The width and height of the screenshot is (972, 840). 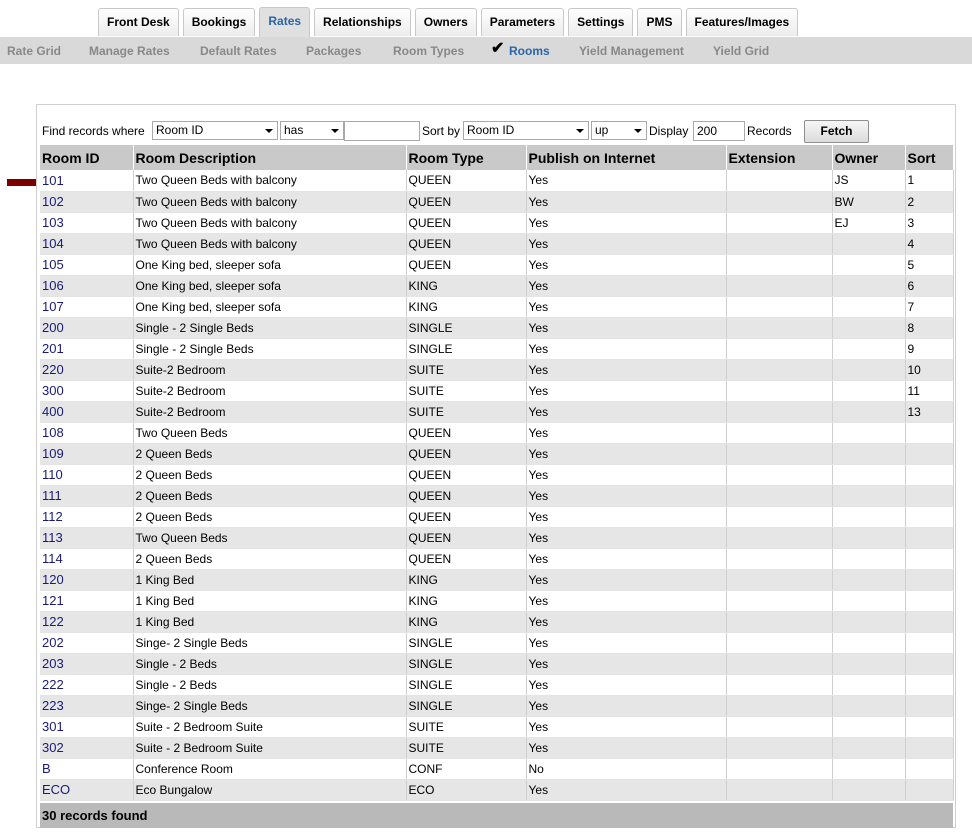 I want to click on search-input, so click(x=382, y=131).